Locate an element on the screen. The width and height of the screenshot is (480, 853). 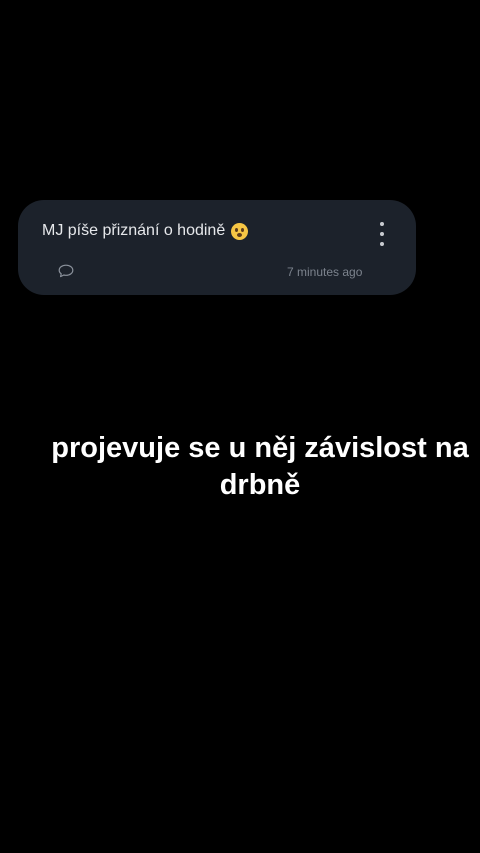
post-title-row: MJ píše přiznání o hodině is located at coordinates (145, 231).